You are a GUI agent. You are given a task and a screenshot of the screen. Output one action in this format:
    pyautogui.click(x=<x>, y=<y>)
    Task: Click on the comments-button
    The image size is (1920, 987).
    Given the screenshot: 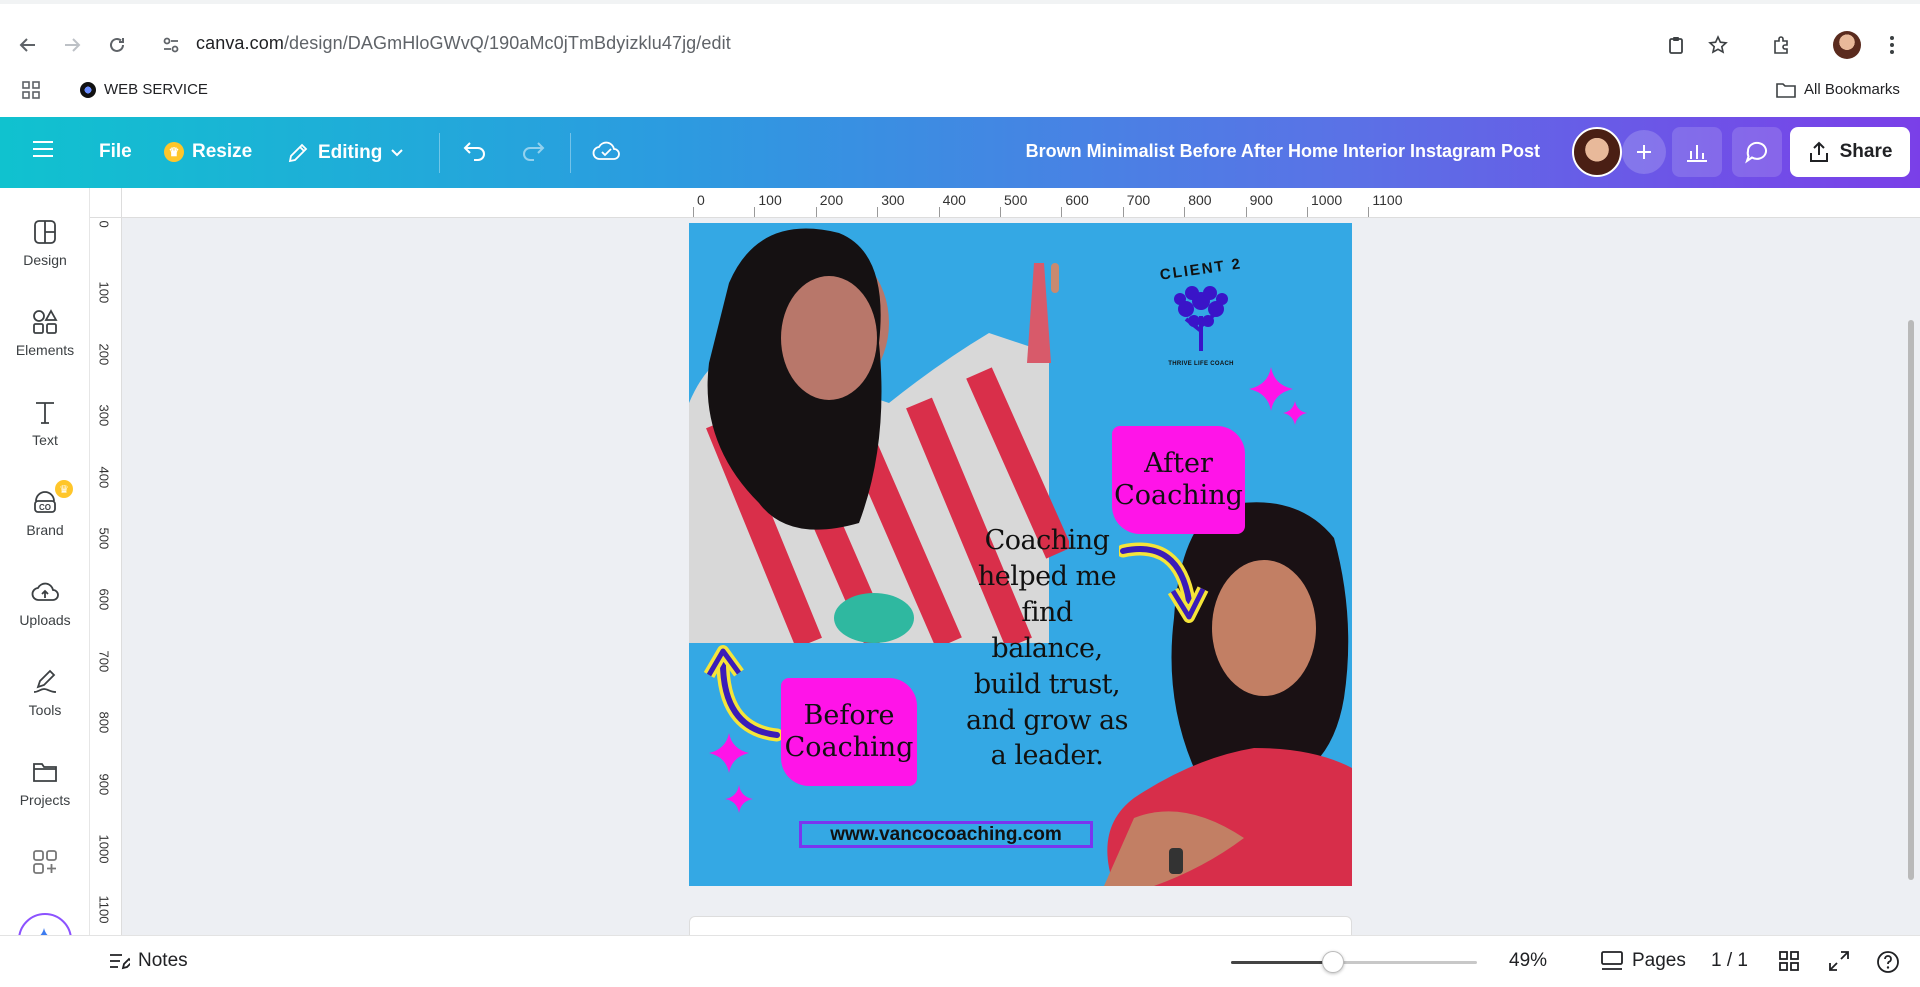 What is the action you would take?
    pyautogui.click(x=1757, y=152)
    